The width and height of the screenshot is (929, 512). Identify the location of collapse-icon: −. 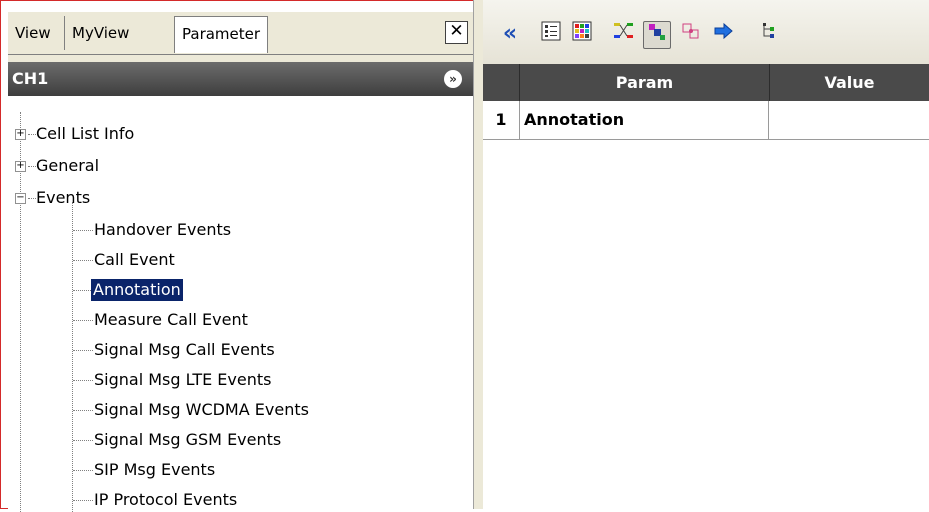
(20, 198).